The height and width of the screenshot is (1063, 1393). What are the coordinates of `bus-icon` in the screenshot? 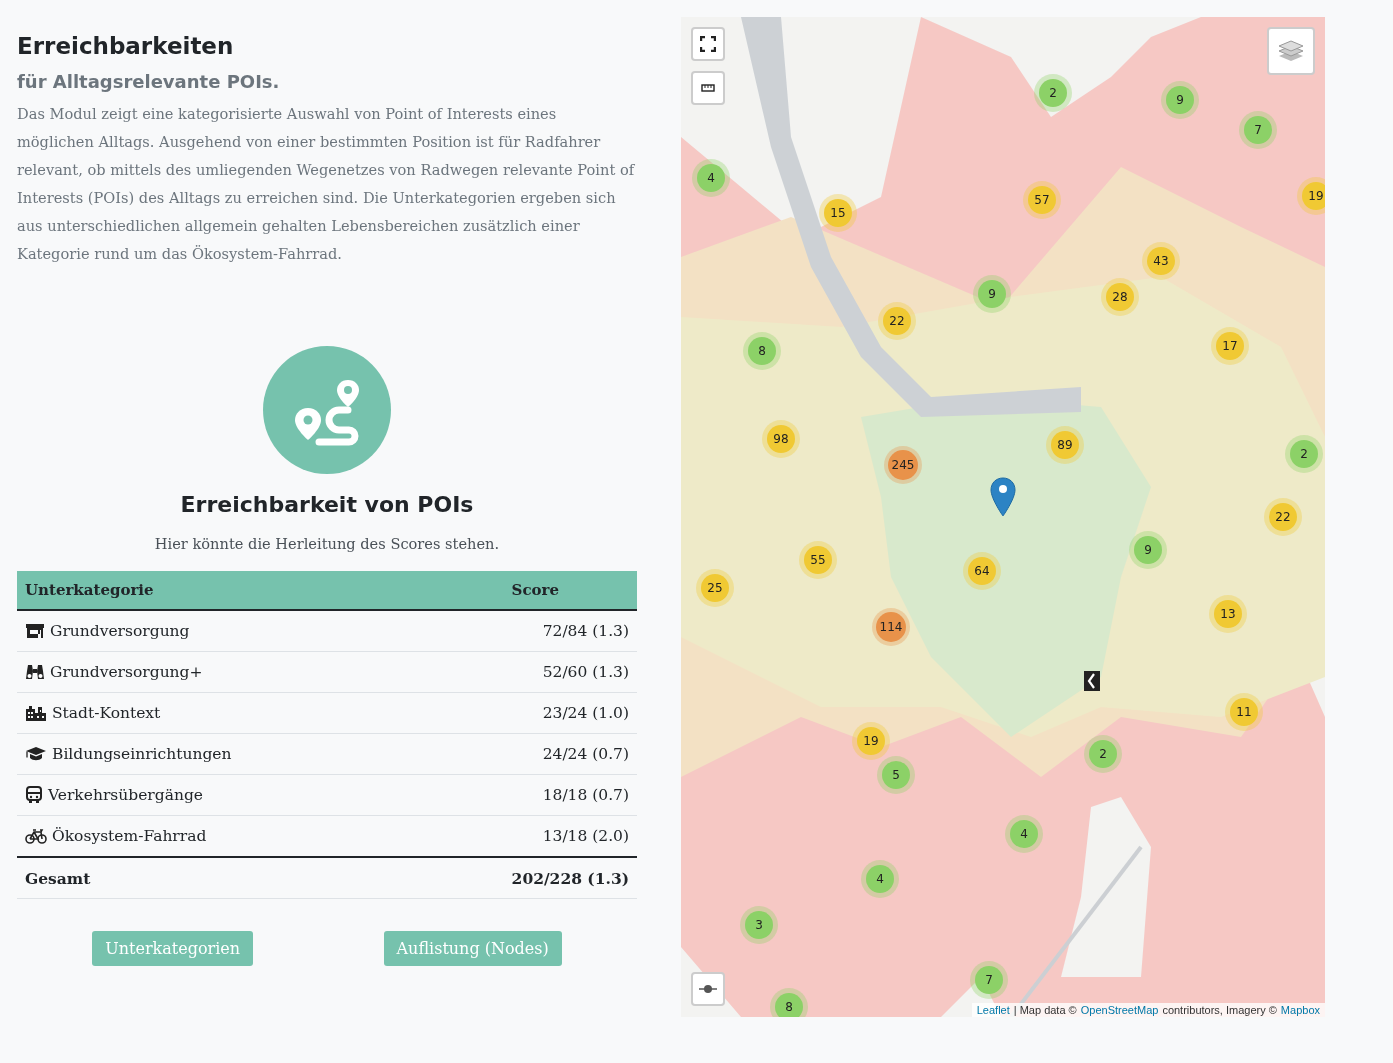 It's located at (34, 795).